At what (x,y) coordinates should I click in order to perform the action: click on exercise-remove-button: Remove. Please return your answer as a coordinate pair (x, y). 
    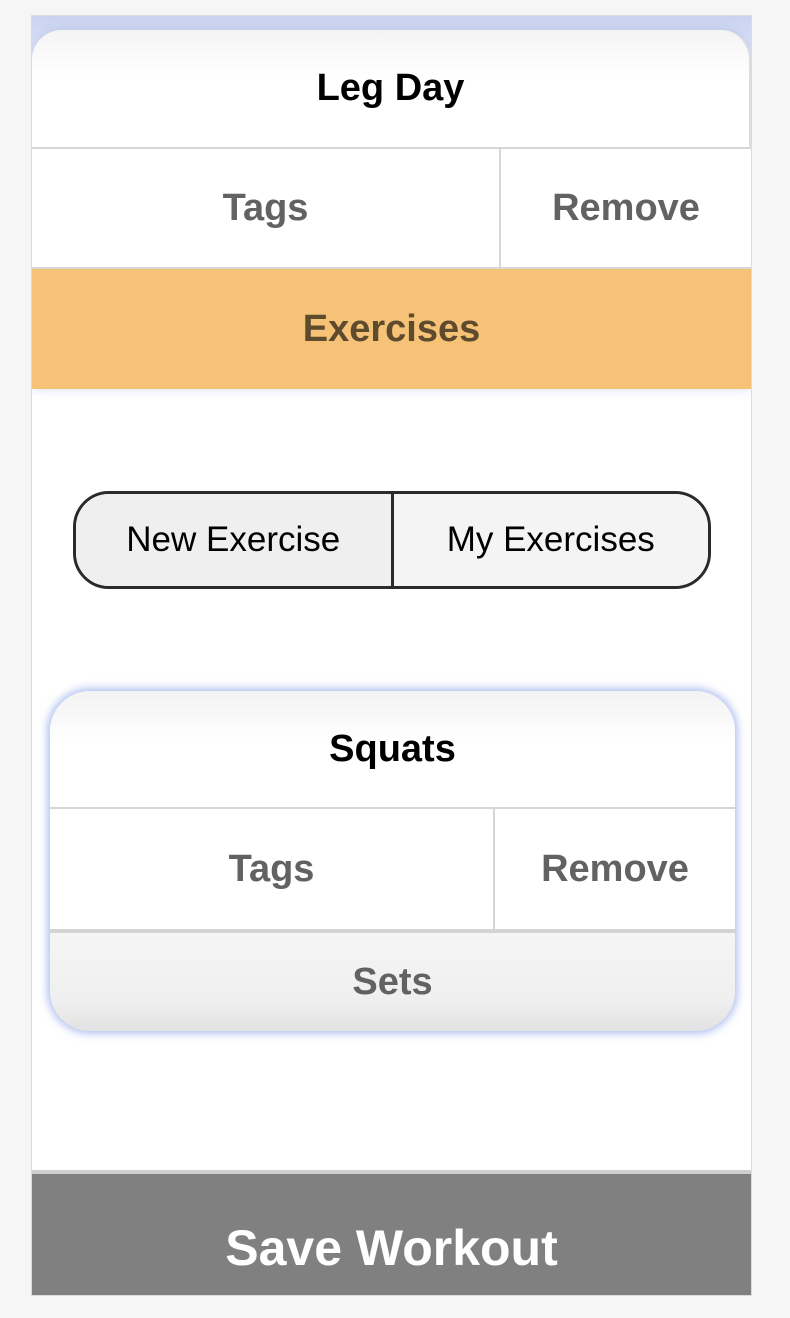
    Looking at the image, I should click on (615, 869).